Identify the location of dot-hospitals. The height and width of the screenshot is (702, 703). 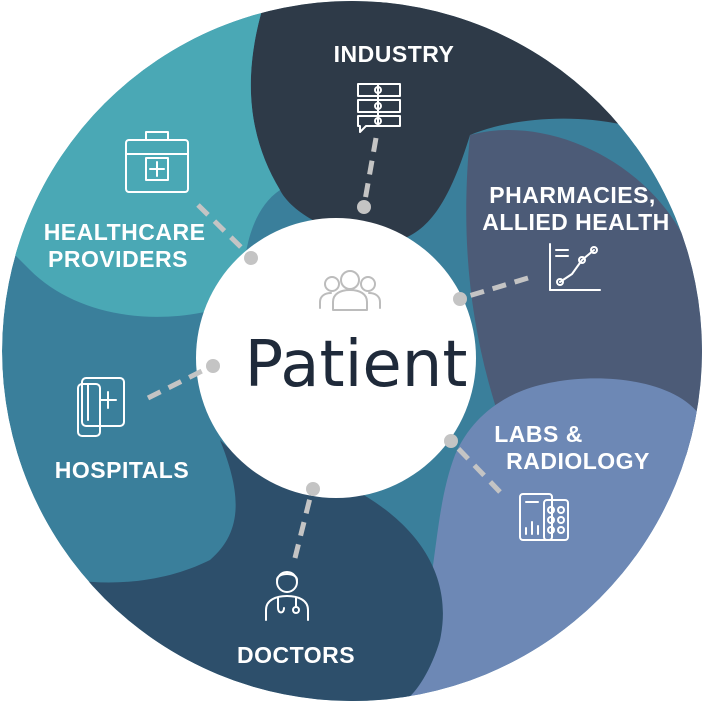
(213, 366).